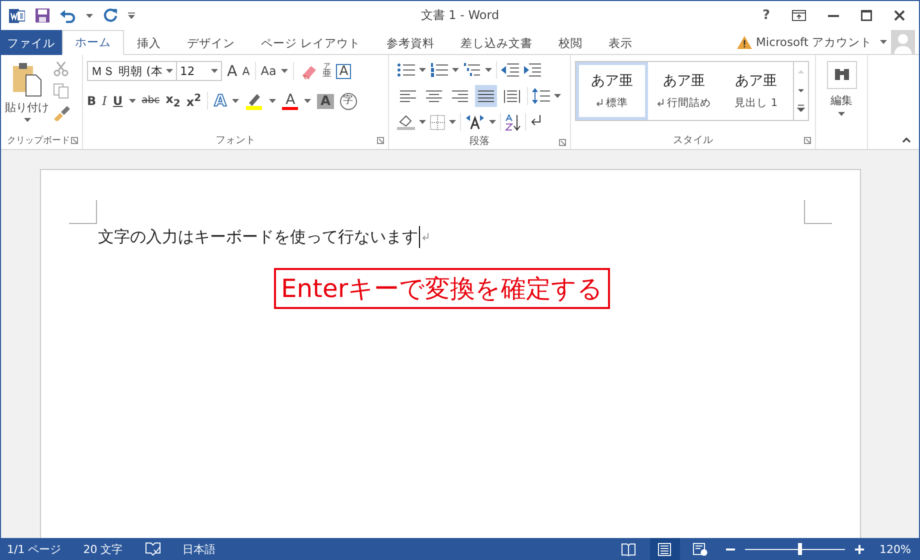 The height and width of the screenshot is (560, 920). Describe the element at coordinates (684, 91) in the screenshot. I see `style-item: あア亜 行間詰め` at that location.